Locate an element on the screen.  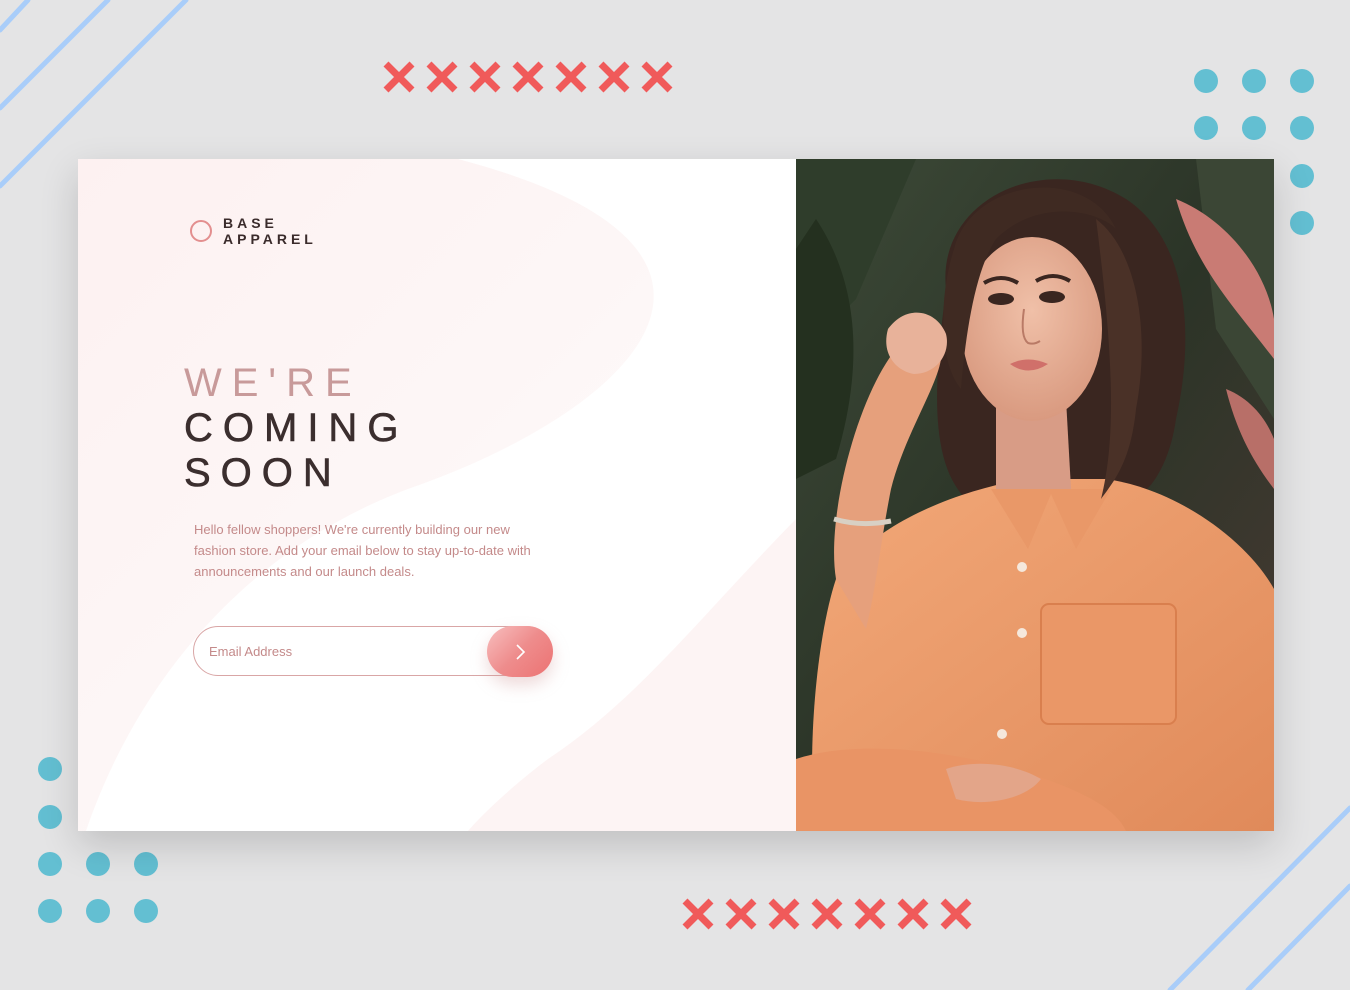
cross-pattern-top is located at coordinates (528, 77).